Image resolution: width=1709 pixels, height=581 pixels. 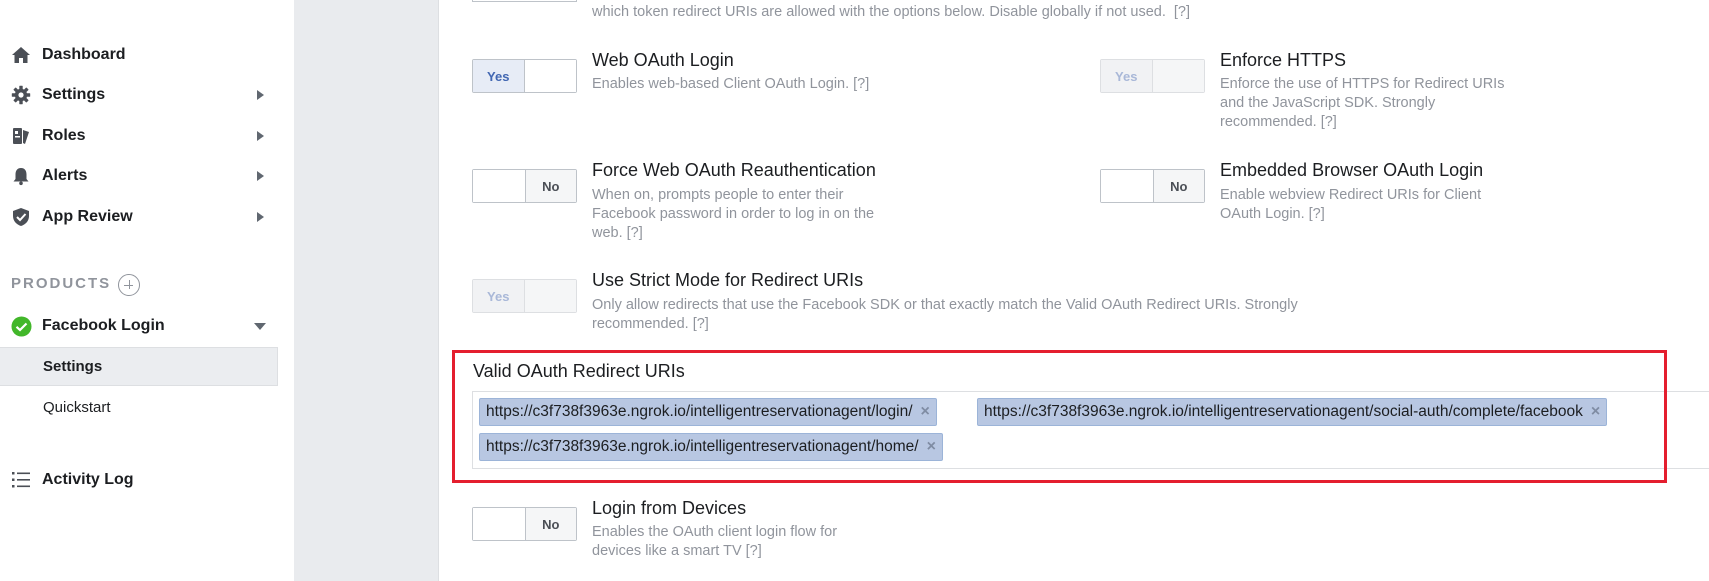 What do you see at coordinates (139, 366) in the screenshot?
I see `sidebar-subitem-settings: Settings` at bounding box center [139, 366].